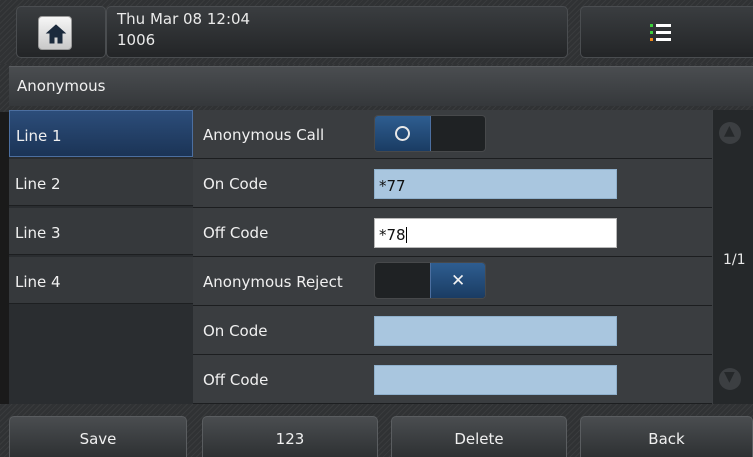 The height and width of the screenshot is (457, 753). Describe the element at coordinates (236, 380) in the screenshot. I see `reject-off-code-label: Off Code` at that location.